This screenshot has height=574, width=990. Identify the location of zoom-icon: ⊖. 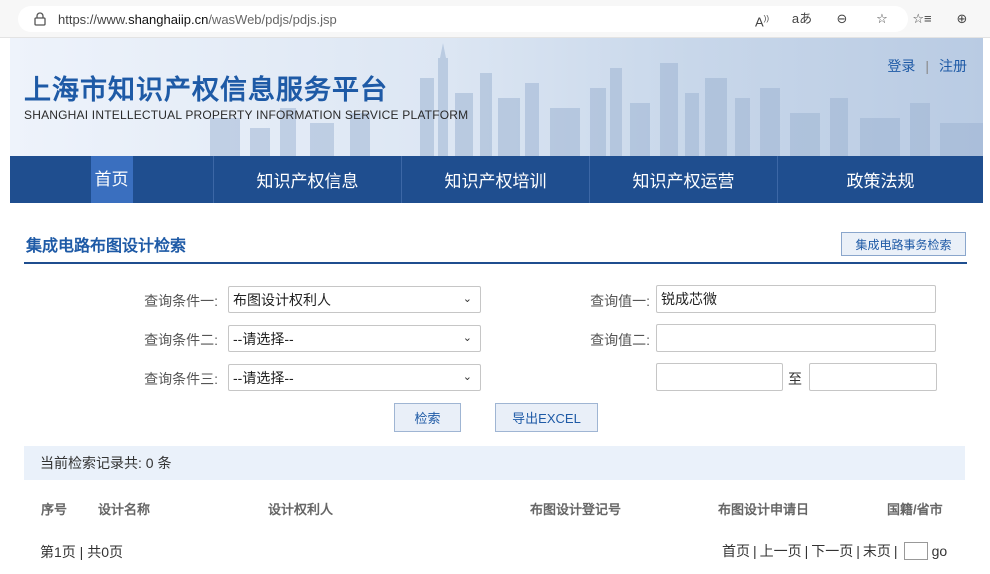
(842, 20).